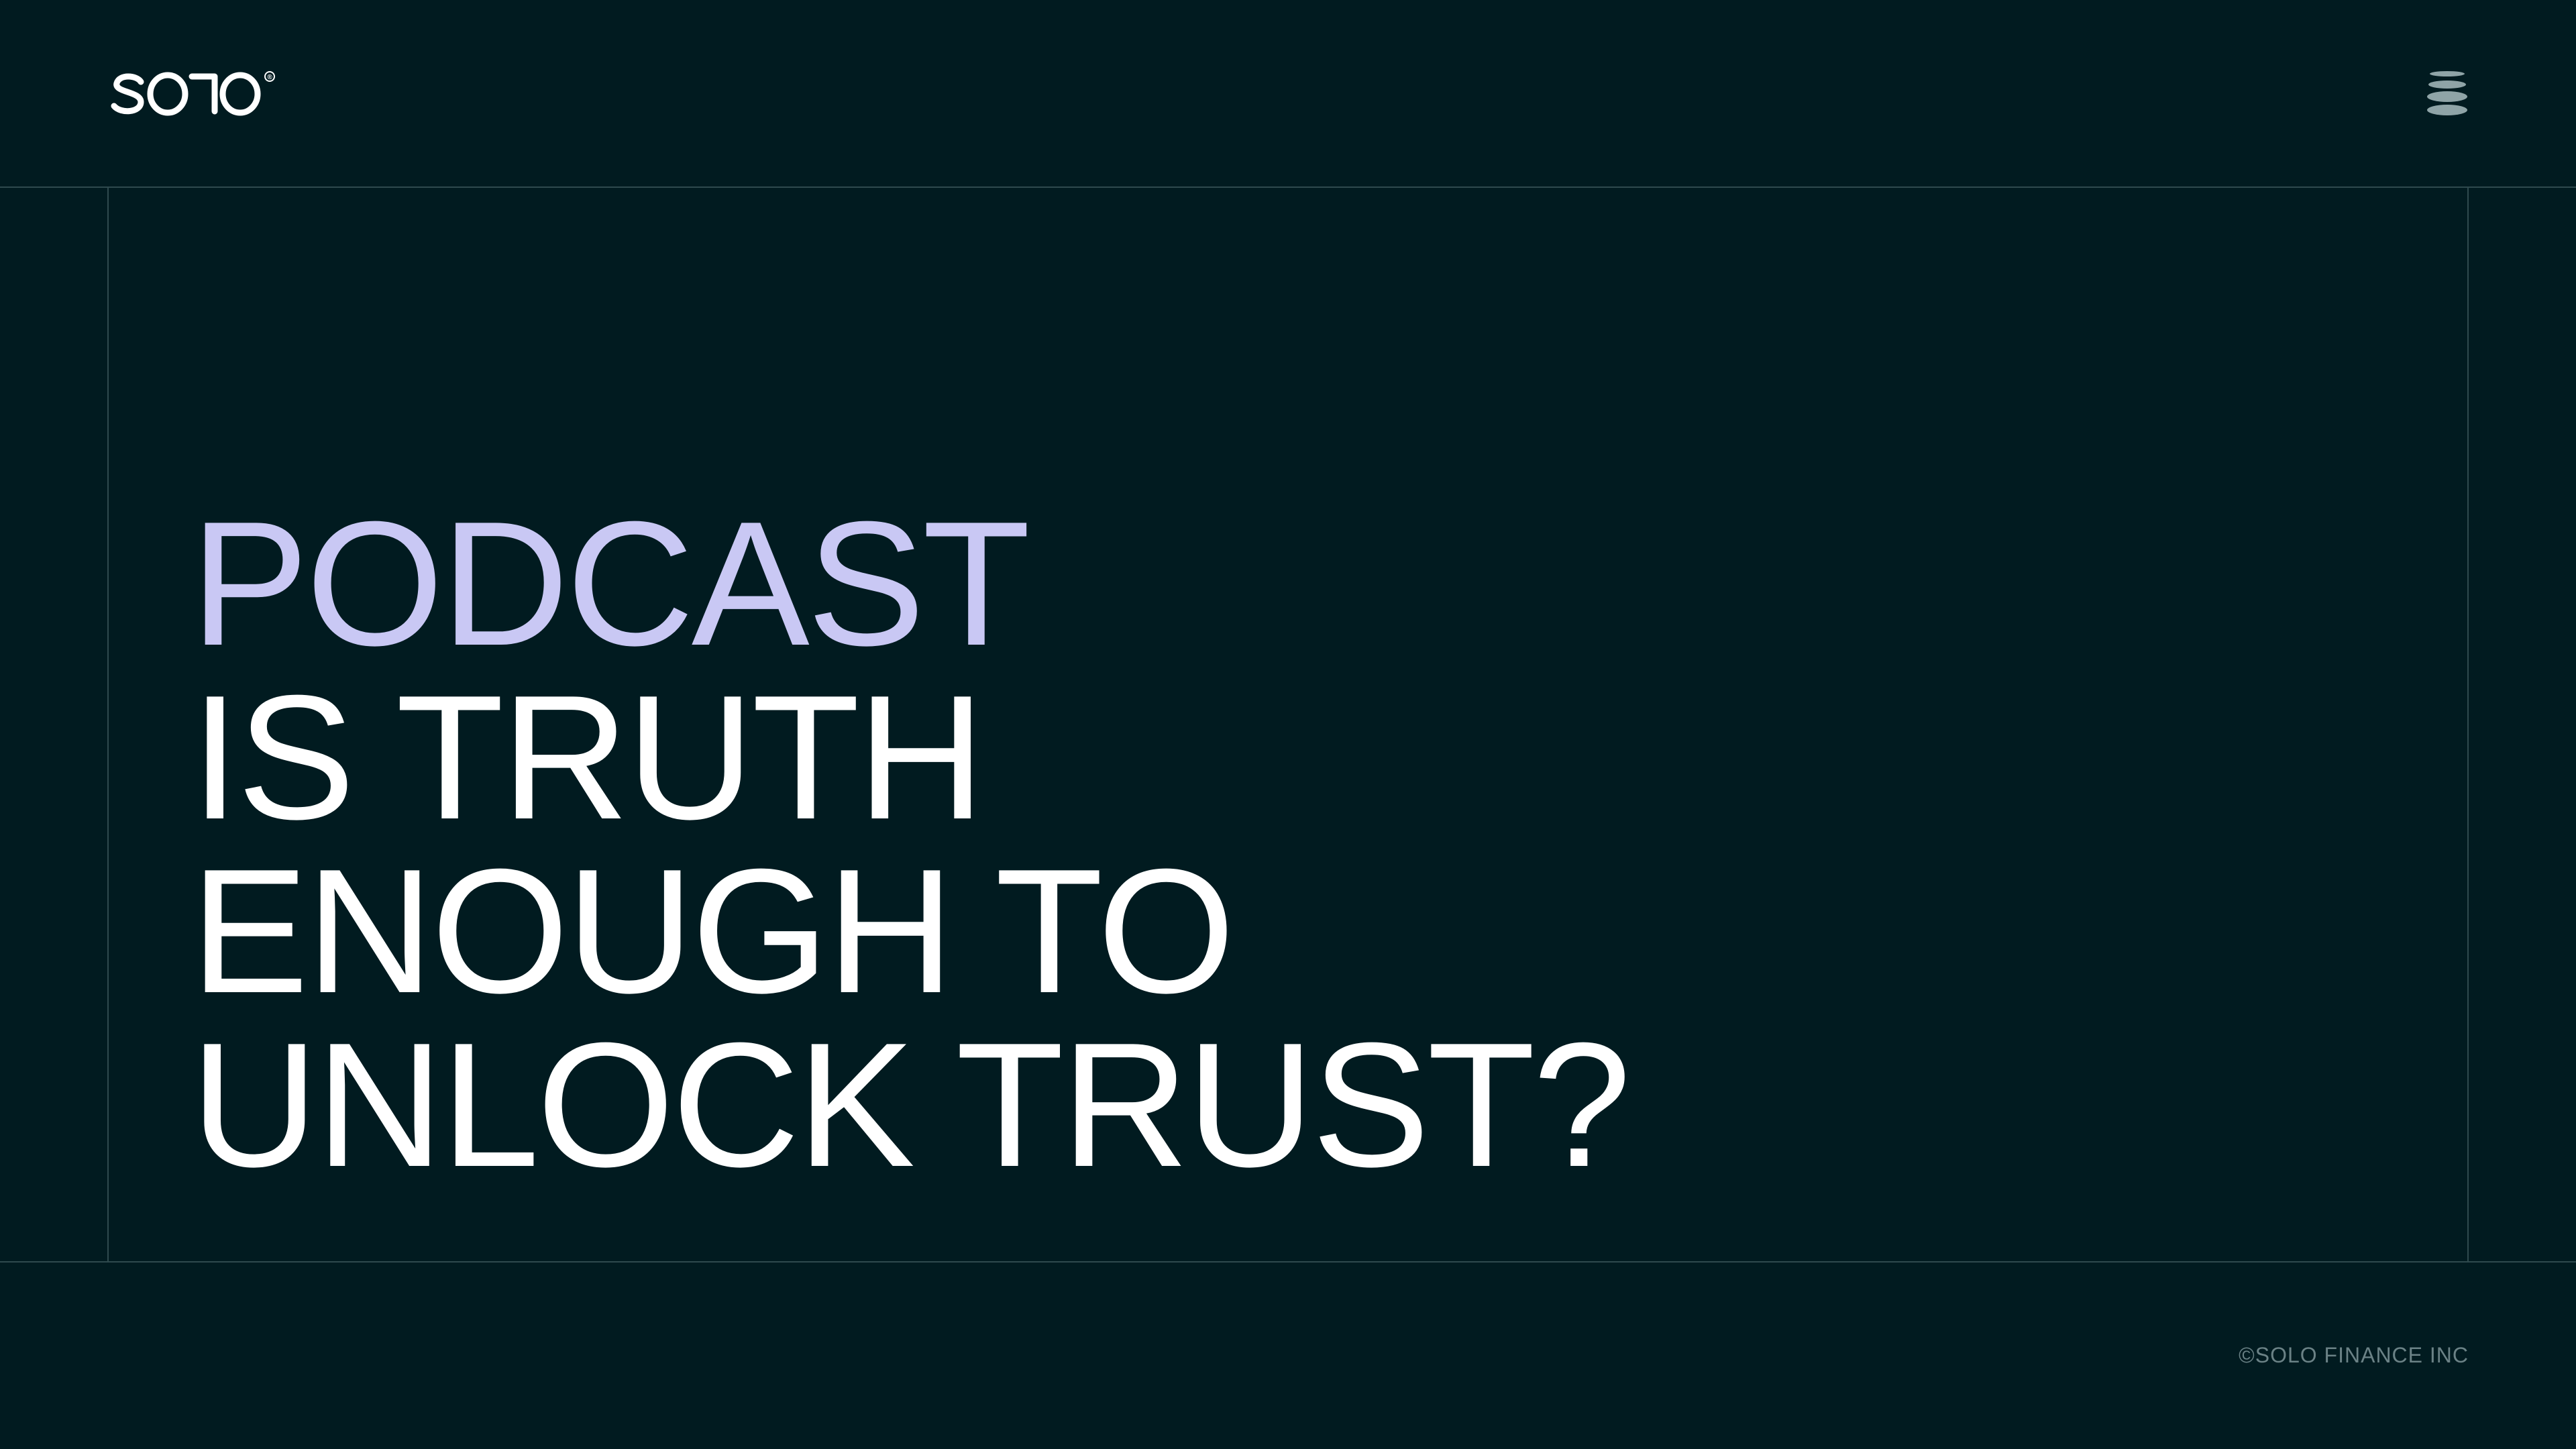 The width and height of the screenshot is (2576, 1449). I want to click on right-frame-line, so click(2468, 725).